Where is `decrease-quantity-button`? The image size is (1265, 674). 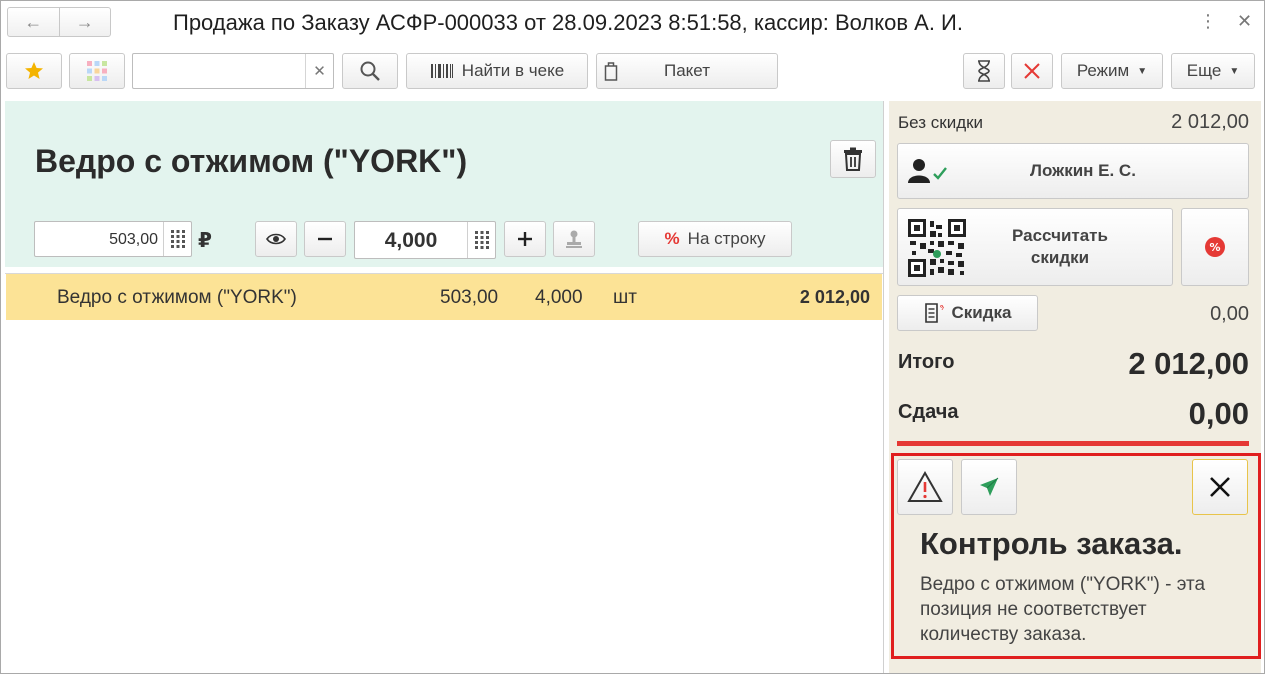
decrease-quantity-button is located at coordinates (325, 239).